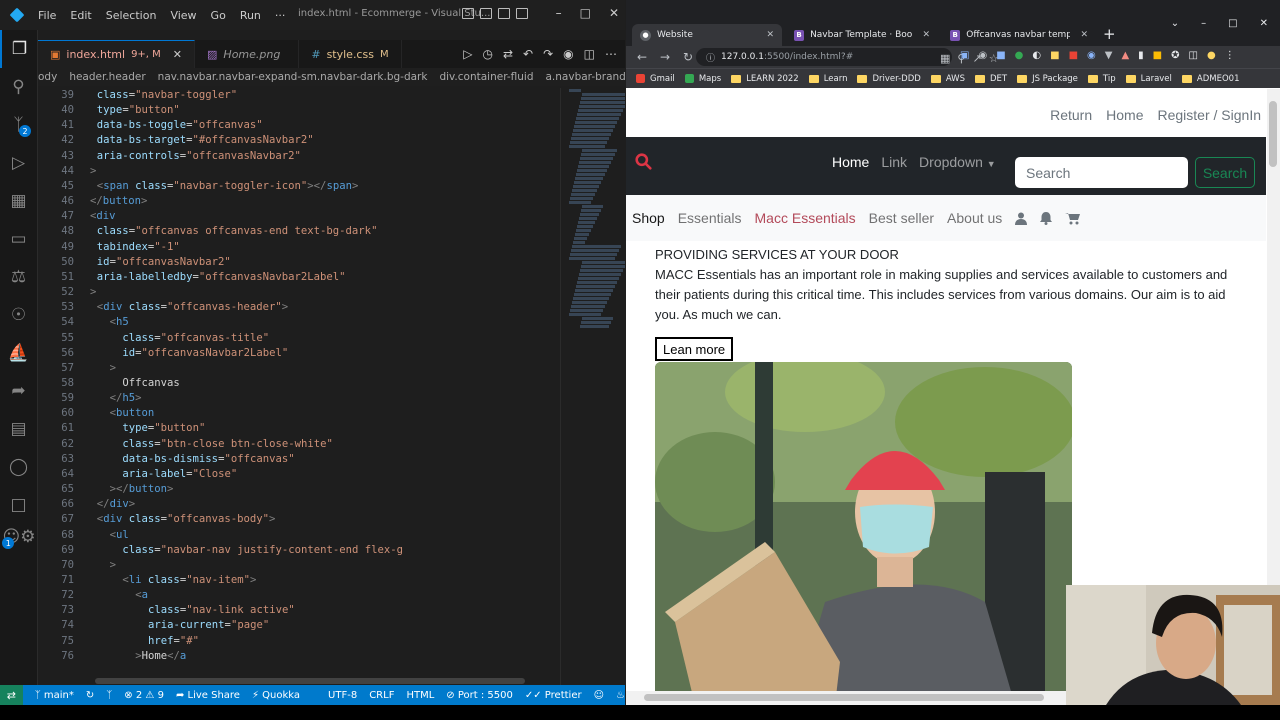 Image resolution: width=1280 pixels, height=720 pixels. Describe the element at coordinates (553, 695) in the screenshot. I see `prettier-status: ✓✓ Prettier` at that location.